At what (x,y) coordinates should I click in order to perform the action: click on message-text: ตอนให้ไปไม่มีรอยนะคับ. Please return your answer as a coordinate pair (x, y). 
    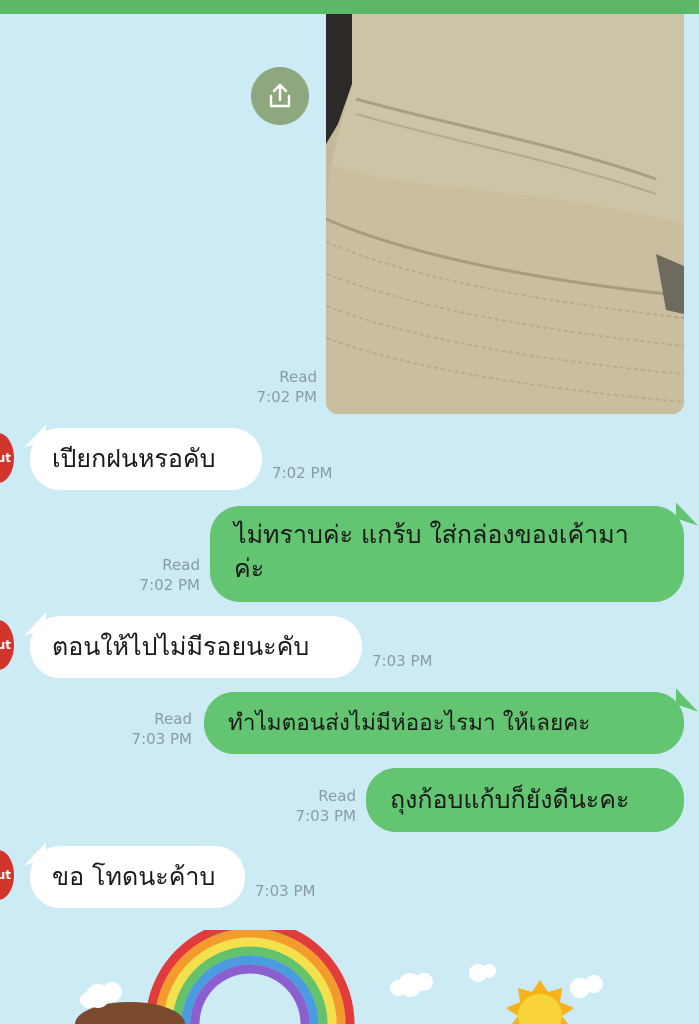
    Looking at the image, I should click on (181, 646).